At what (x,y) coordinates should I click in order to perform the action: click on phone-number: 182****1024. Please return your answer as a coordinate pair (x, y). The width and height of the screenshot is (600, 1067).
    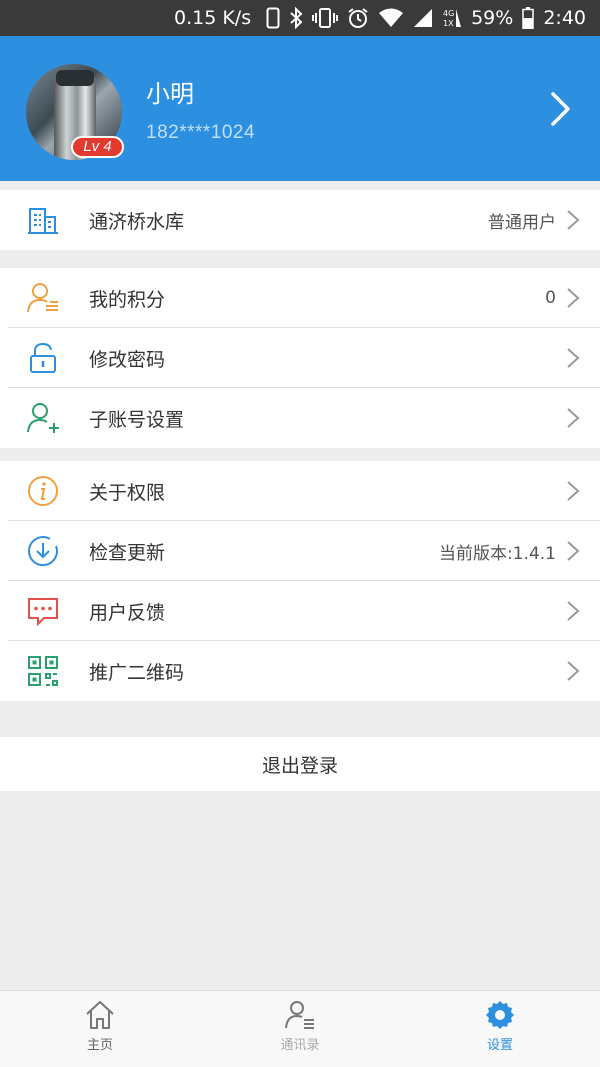
    Looking at the image, I should click on (201, 132).